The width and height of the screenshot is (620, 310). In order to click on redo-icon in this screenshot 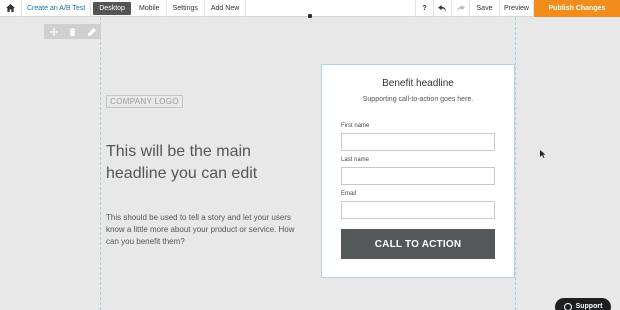, I will do `click(461, 8)`.